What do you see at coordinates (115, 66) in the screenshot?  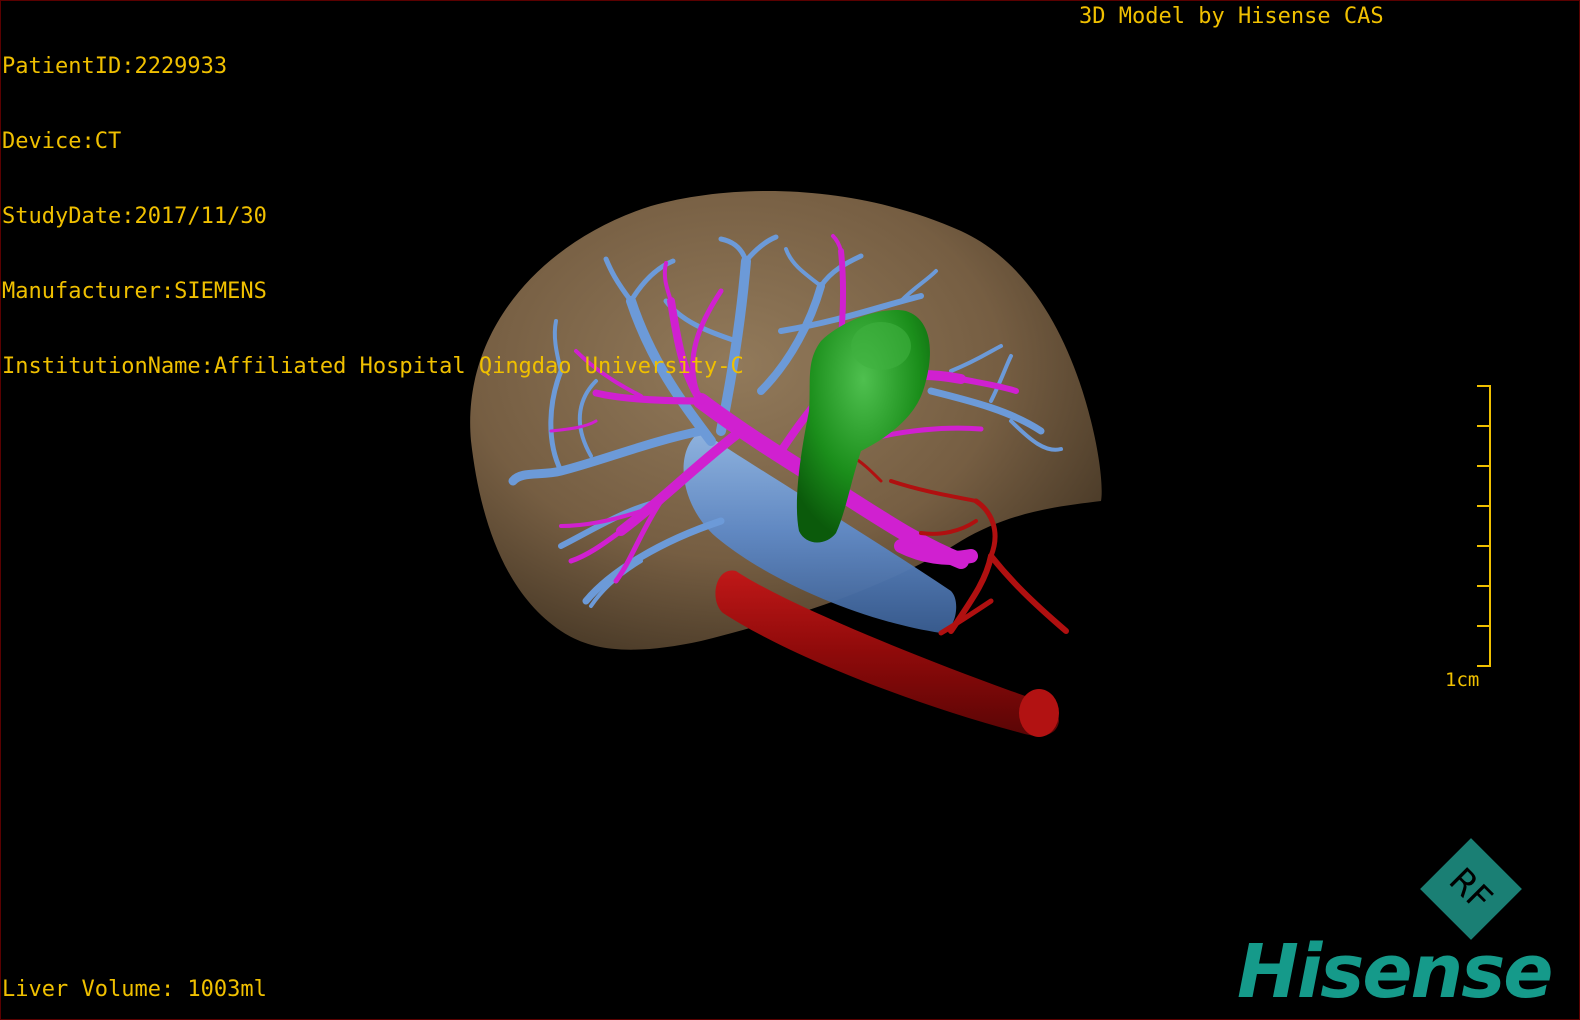 I see `patient-id-text: PatientID:2229933` at bounding box center [115, 66].